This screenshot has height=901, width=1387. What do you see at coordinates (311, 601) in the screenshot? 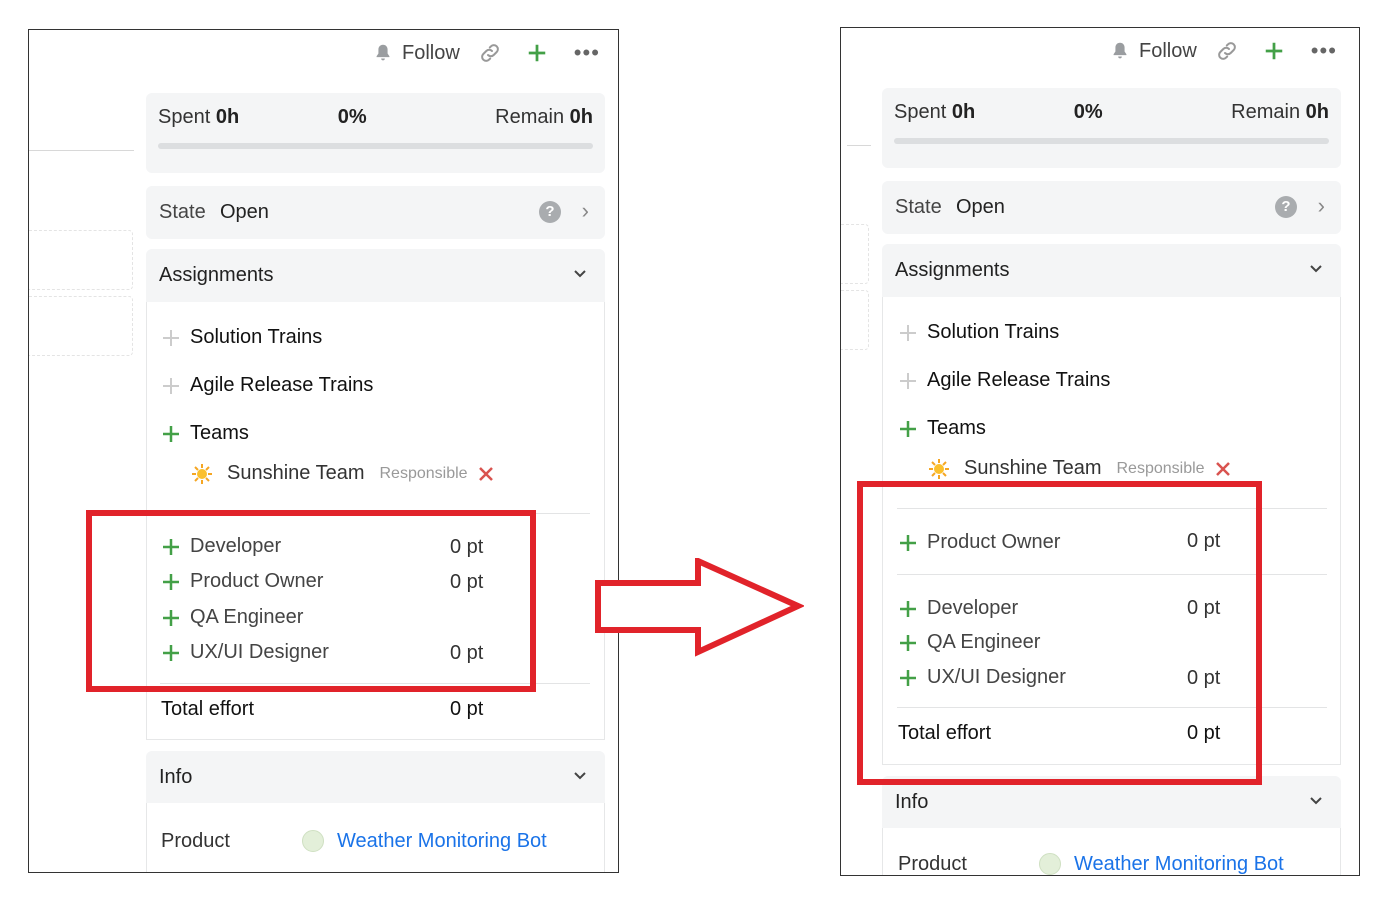
I see `highlight-box-before` at bounding box center [311, 601].